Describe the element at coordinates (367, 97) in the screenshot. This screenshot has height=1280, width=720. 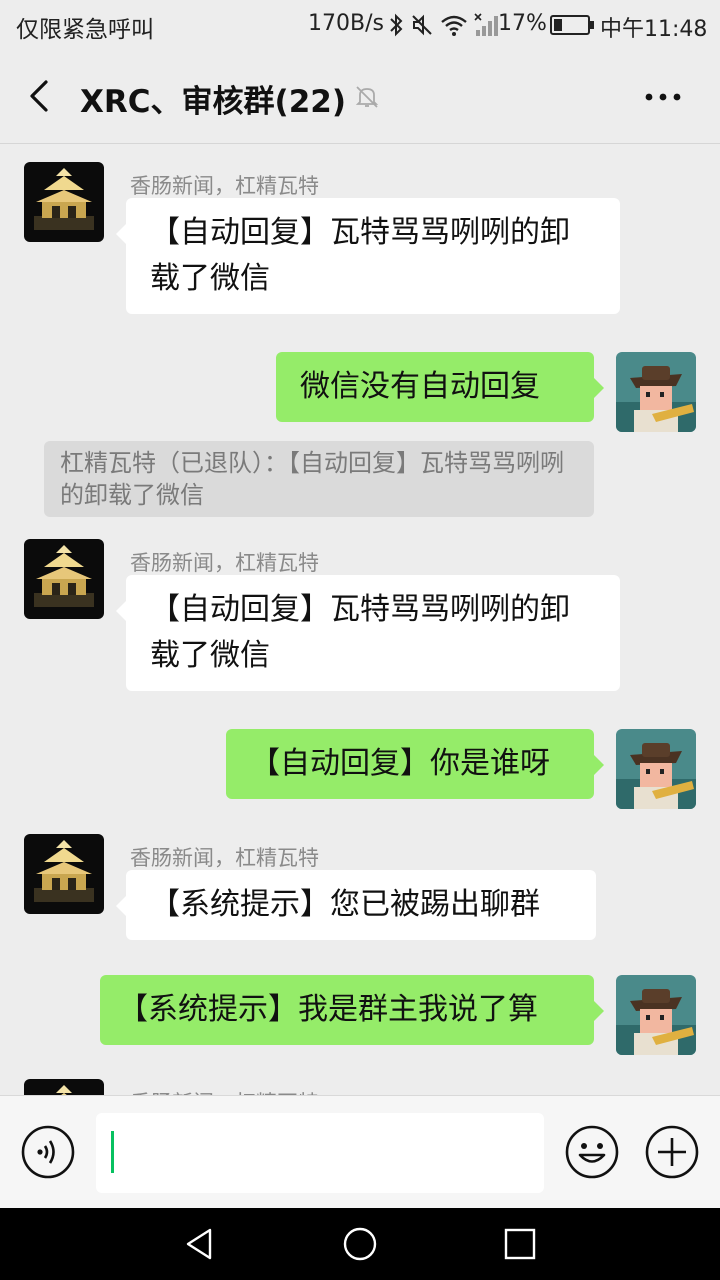
I see `mute-bell-icon` at that location.